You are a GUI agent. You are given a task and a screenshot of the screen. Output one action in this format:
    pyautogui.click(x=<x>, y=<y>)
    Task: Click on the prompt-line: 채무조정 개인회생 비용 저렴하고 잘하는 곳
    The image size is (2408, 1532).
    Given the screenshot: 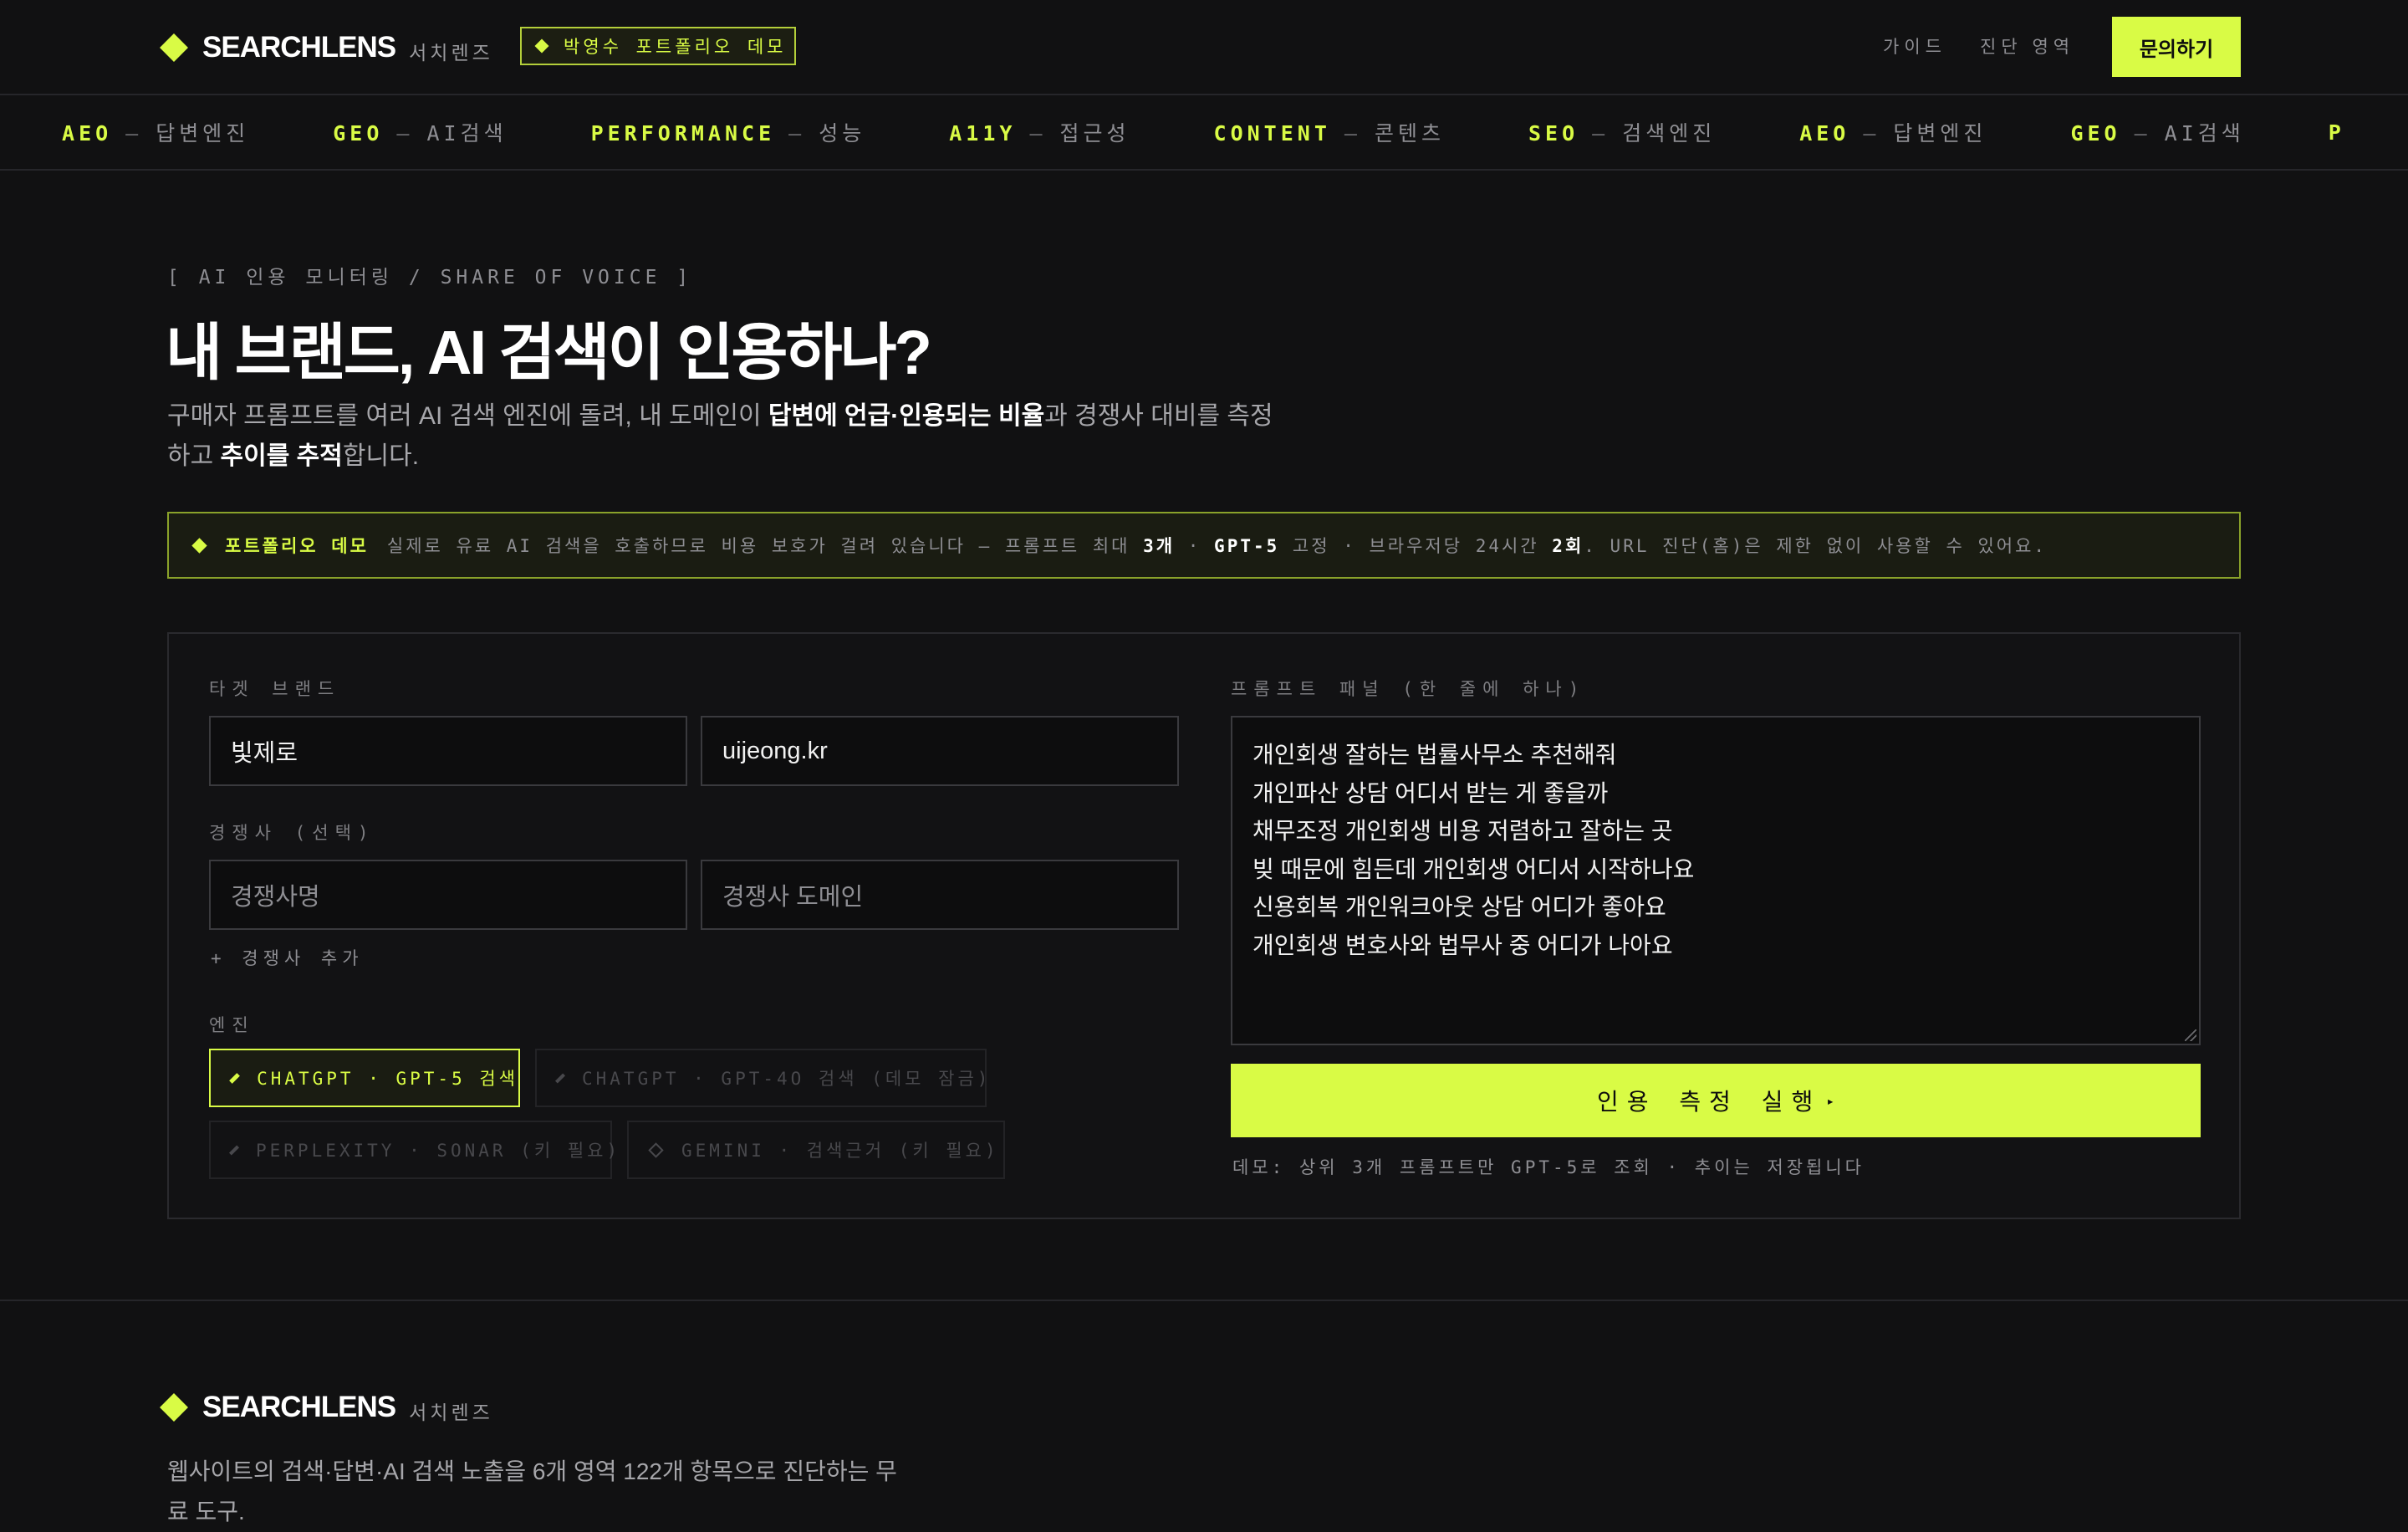 What is the action you would take?
    pyautogui.click(x=1463, y=831)
    